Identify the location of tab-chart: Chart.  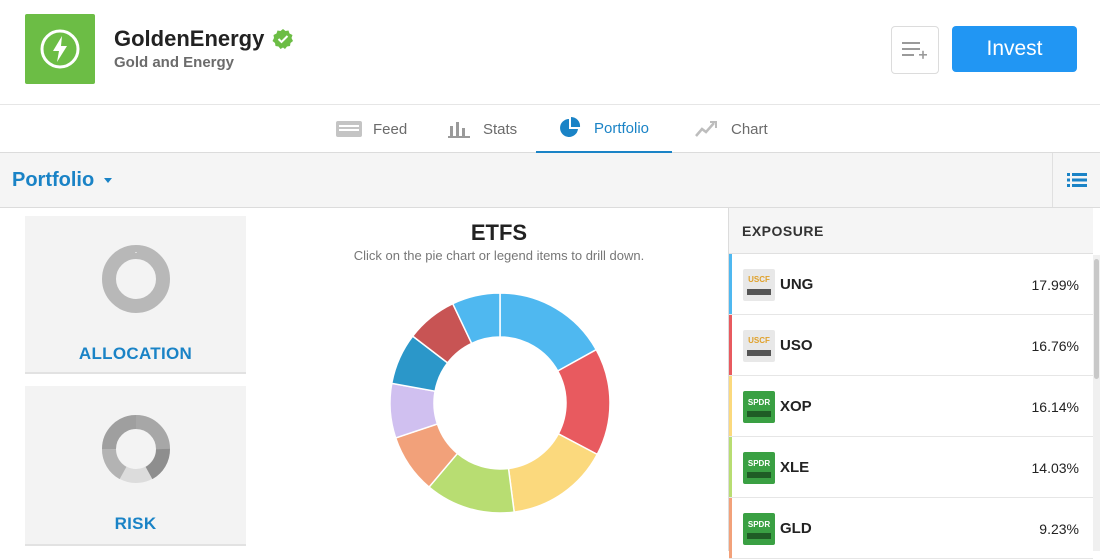
(730, 129).